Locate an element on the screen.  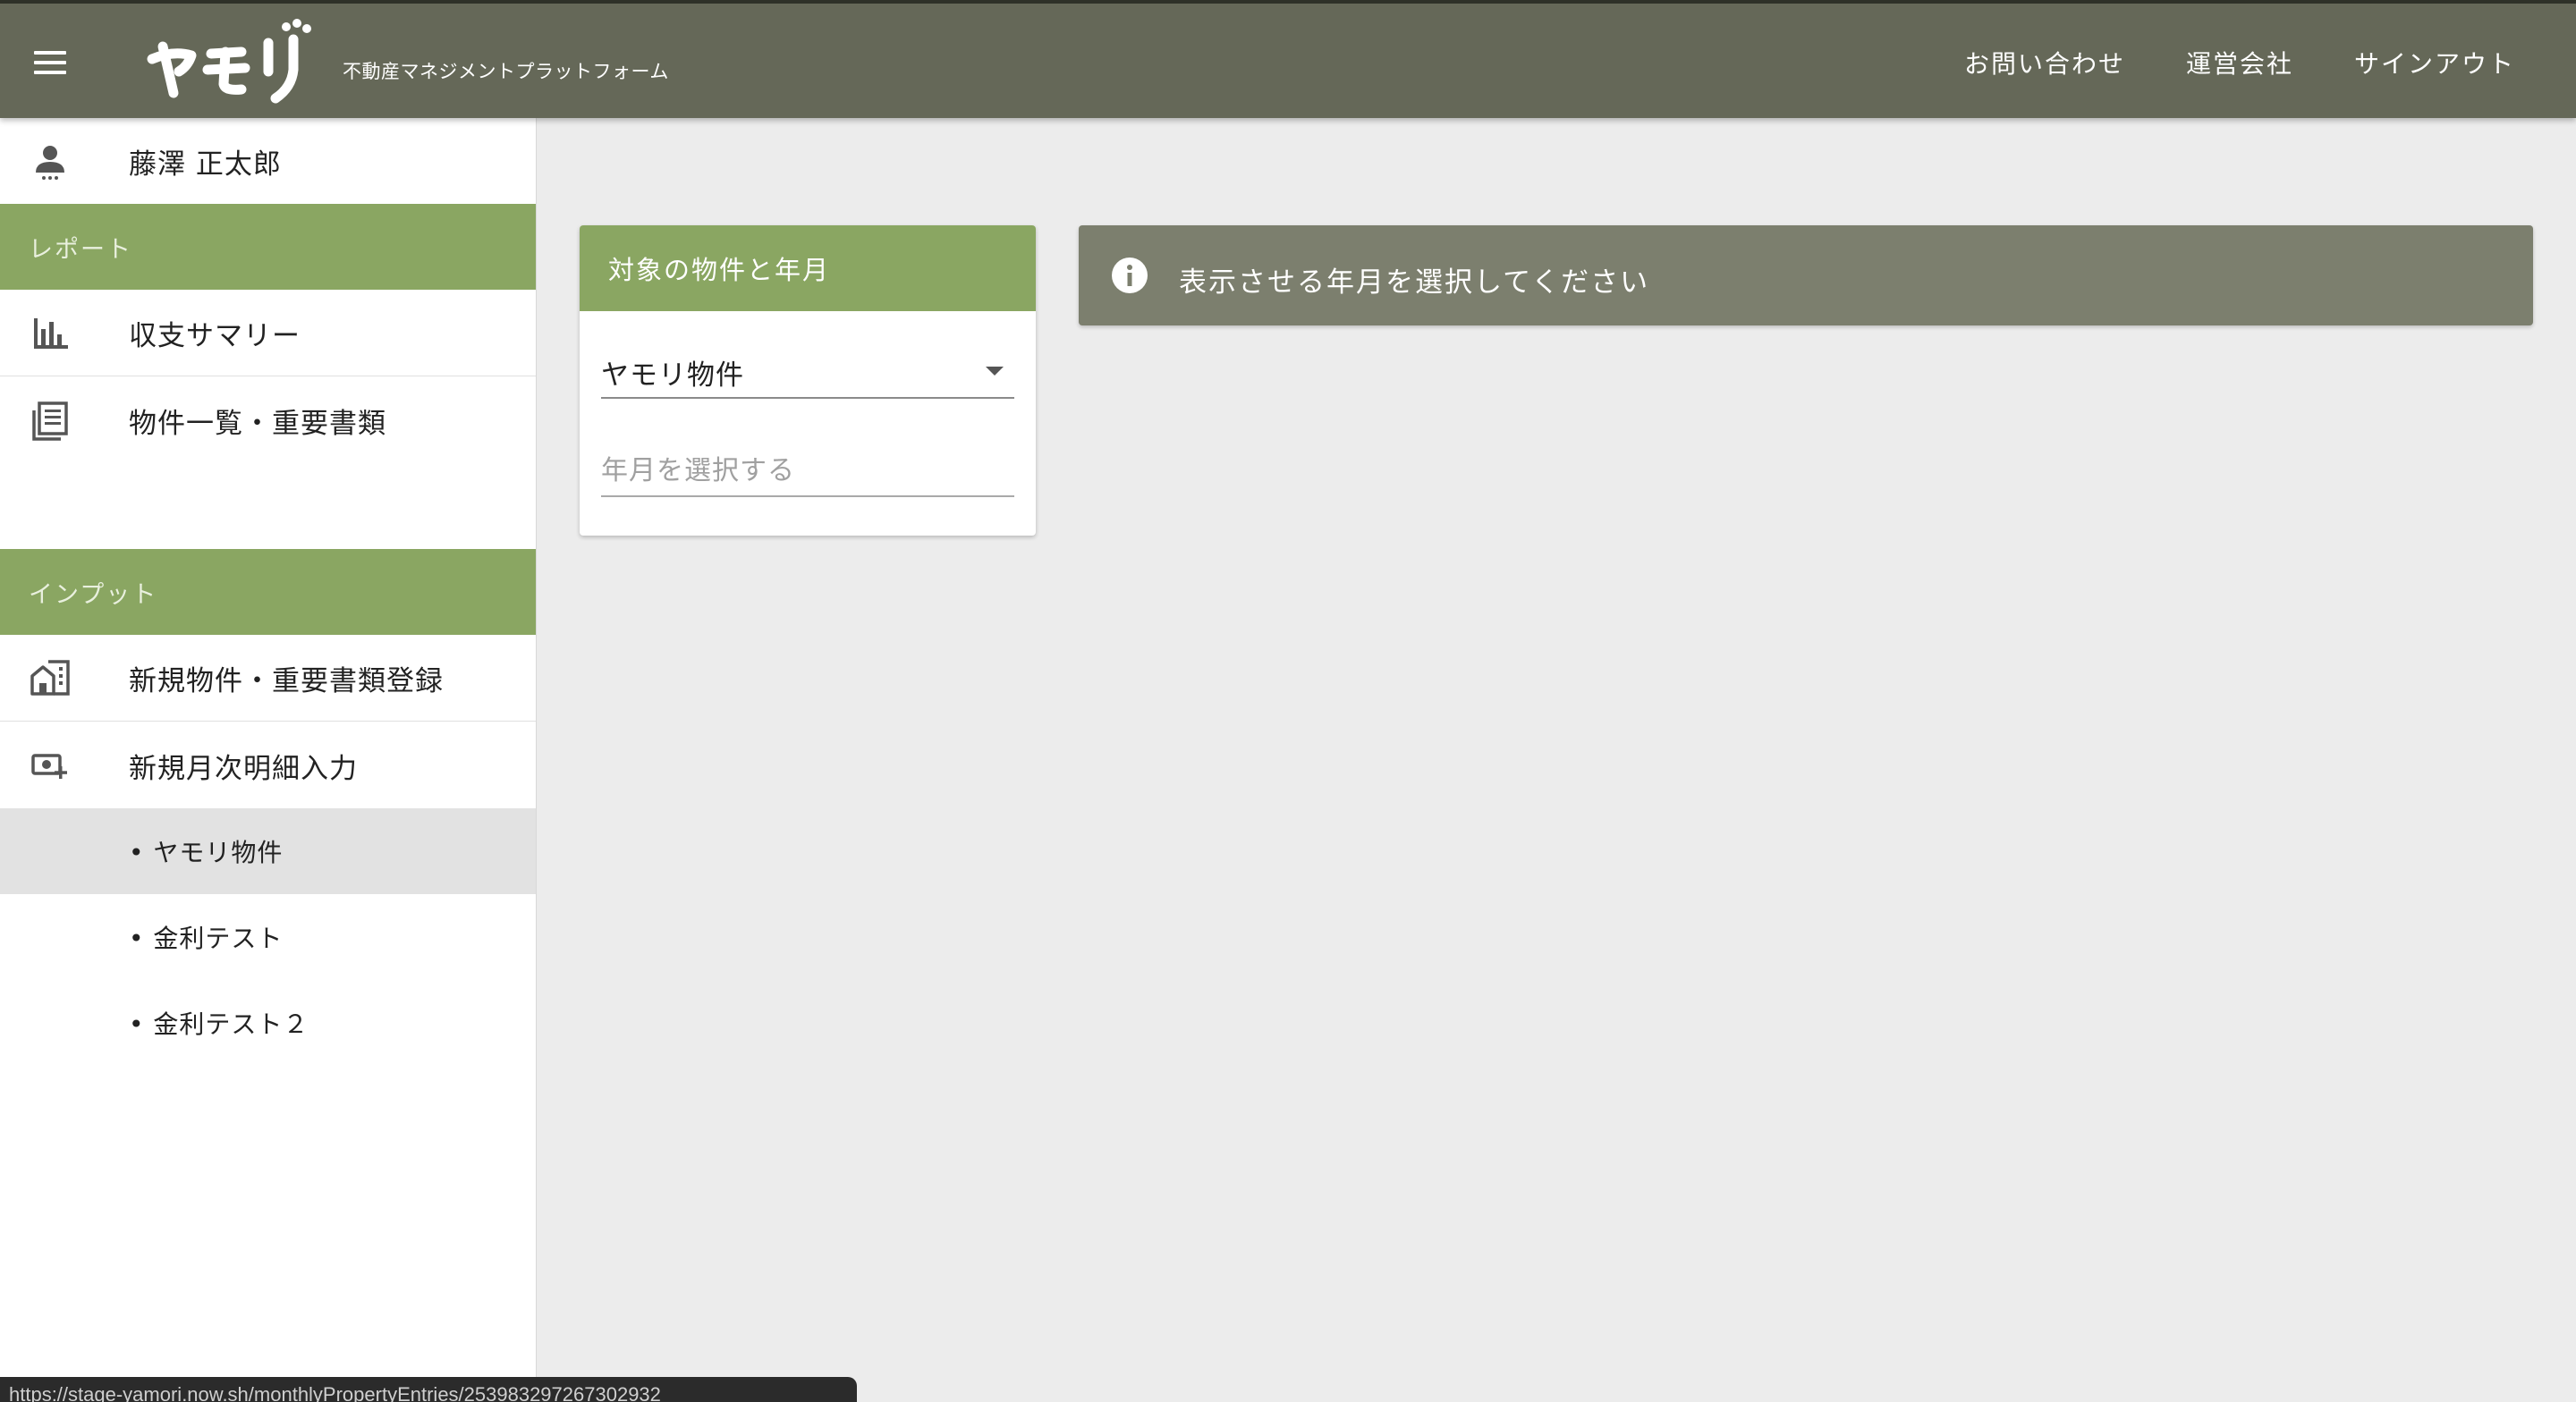
bar-chart-icon is located at coordinates (51, 333).